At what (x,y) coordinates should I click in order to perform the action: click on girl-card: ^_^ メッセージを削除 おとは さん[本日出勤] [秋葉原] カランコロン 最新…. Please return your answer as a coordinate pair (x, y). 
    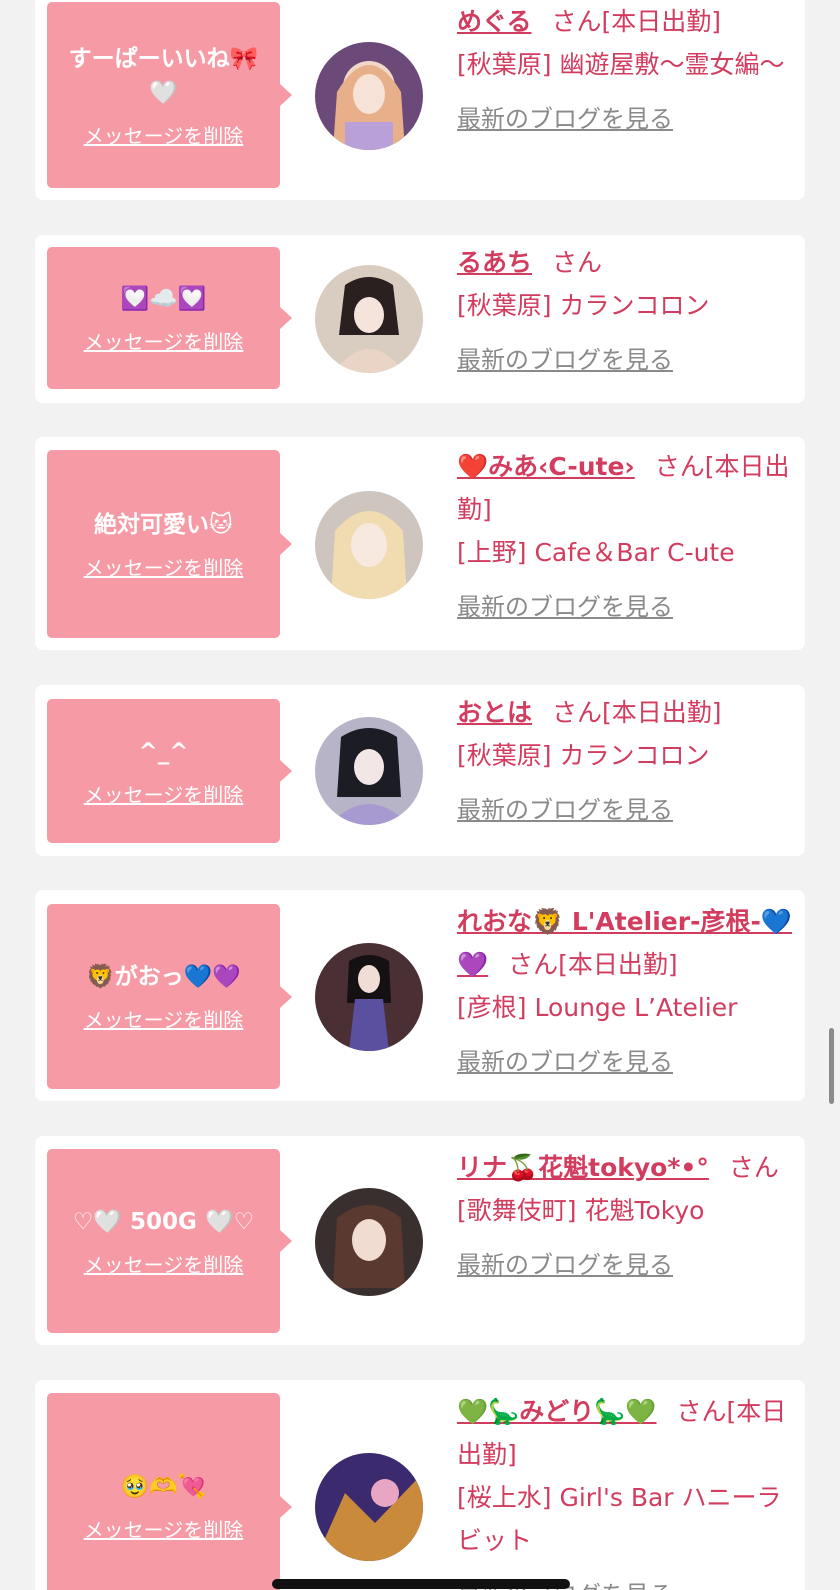
    Looking at the image, I should click on (420, 770).